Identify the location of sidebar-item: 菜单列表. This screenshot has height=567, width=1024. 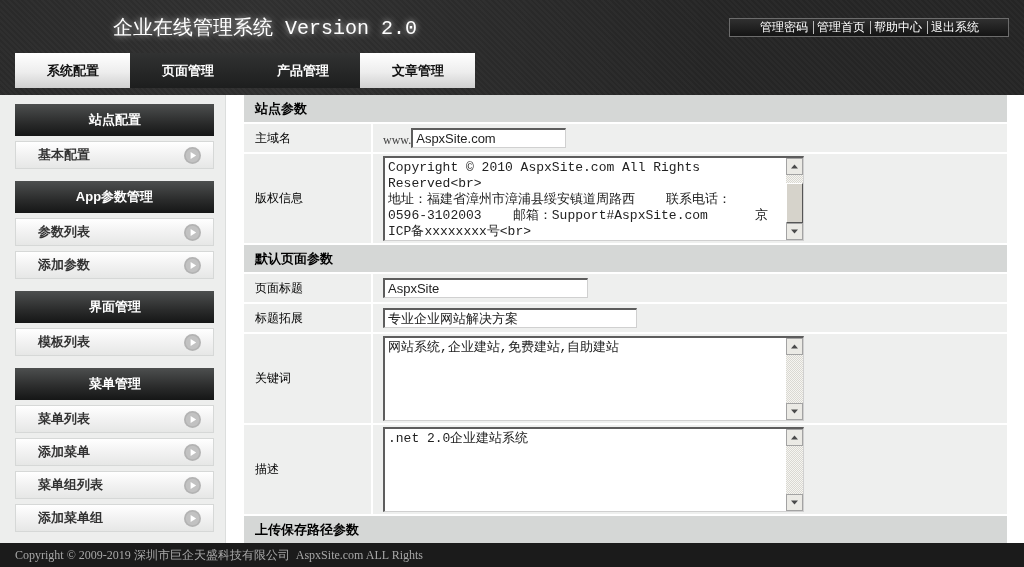
(114, 419).